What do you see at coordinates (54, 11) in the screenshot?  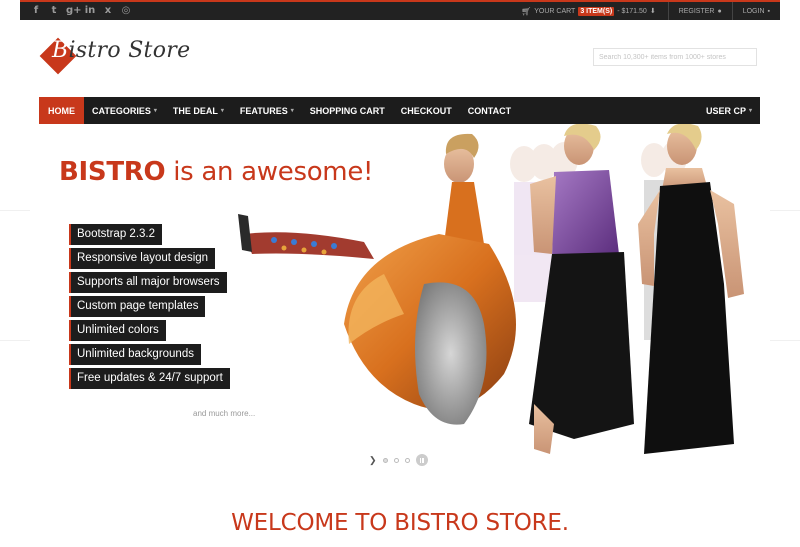 I see `twitter-icon: t` at bounding box center [54, 11].